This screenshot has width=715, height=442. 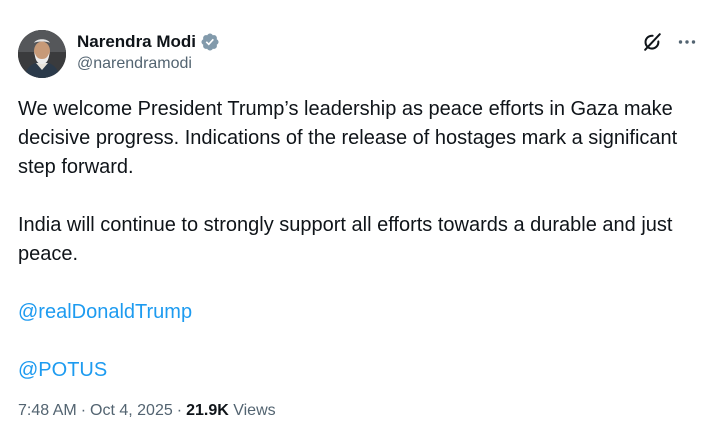 What do you see at coordinates (136, 42) in the screenshot?
I see `author-display-name: Narendra Modi` at bounding box center [136, 42].